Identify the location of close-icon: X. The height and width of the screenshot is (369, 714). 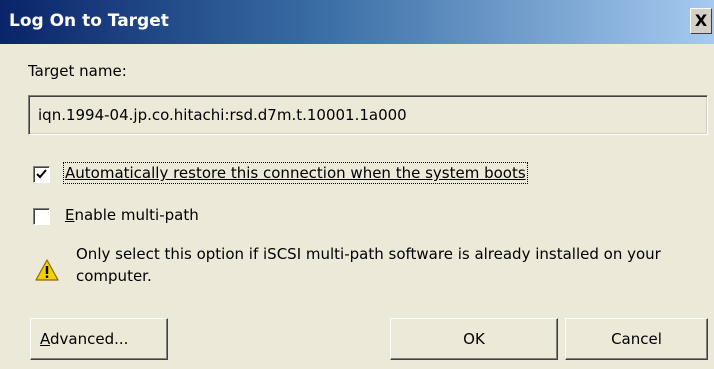
(701, 20).